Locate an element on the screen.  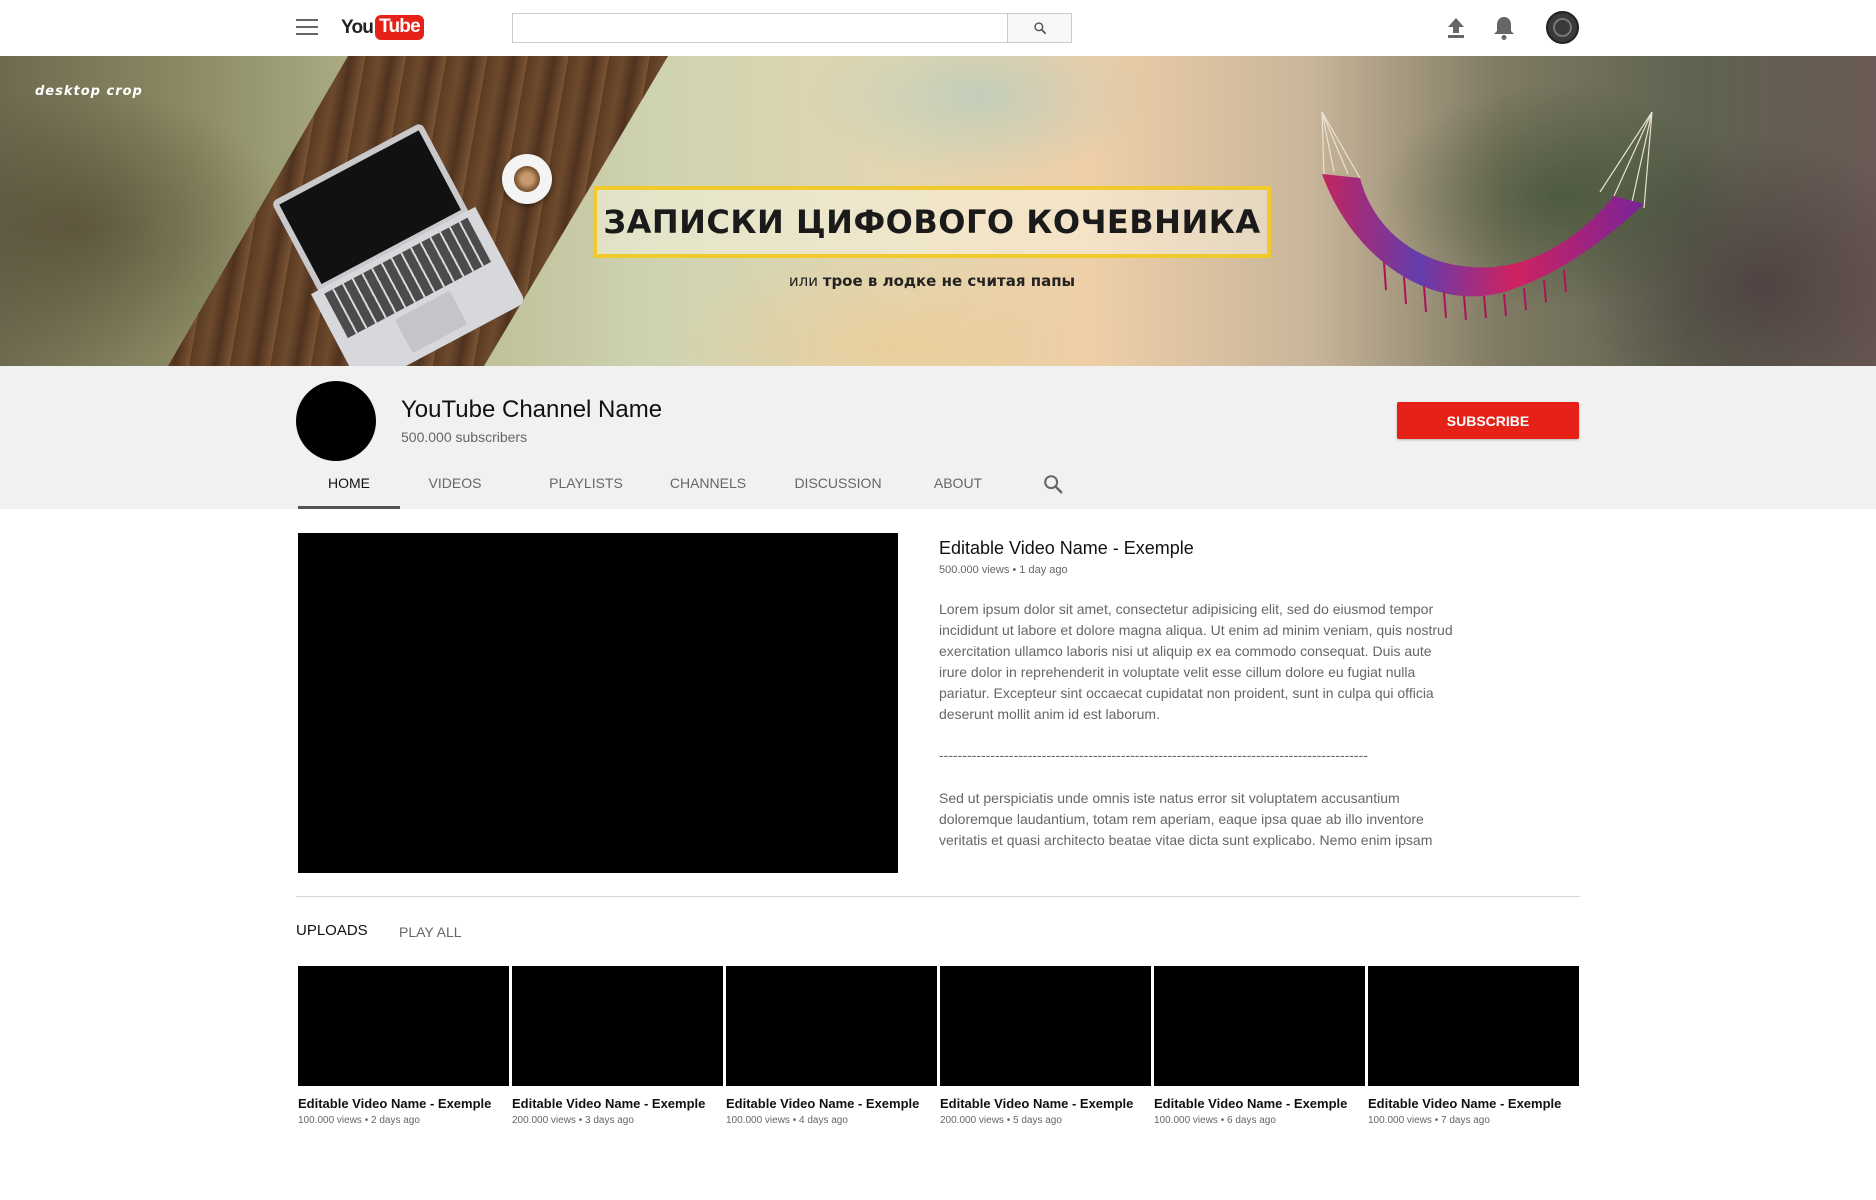
featured-video-meta: 500.000 views • 1 day ago is located at coordinates (1003, 570).